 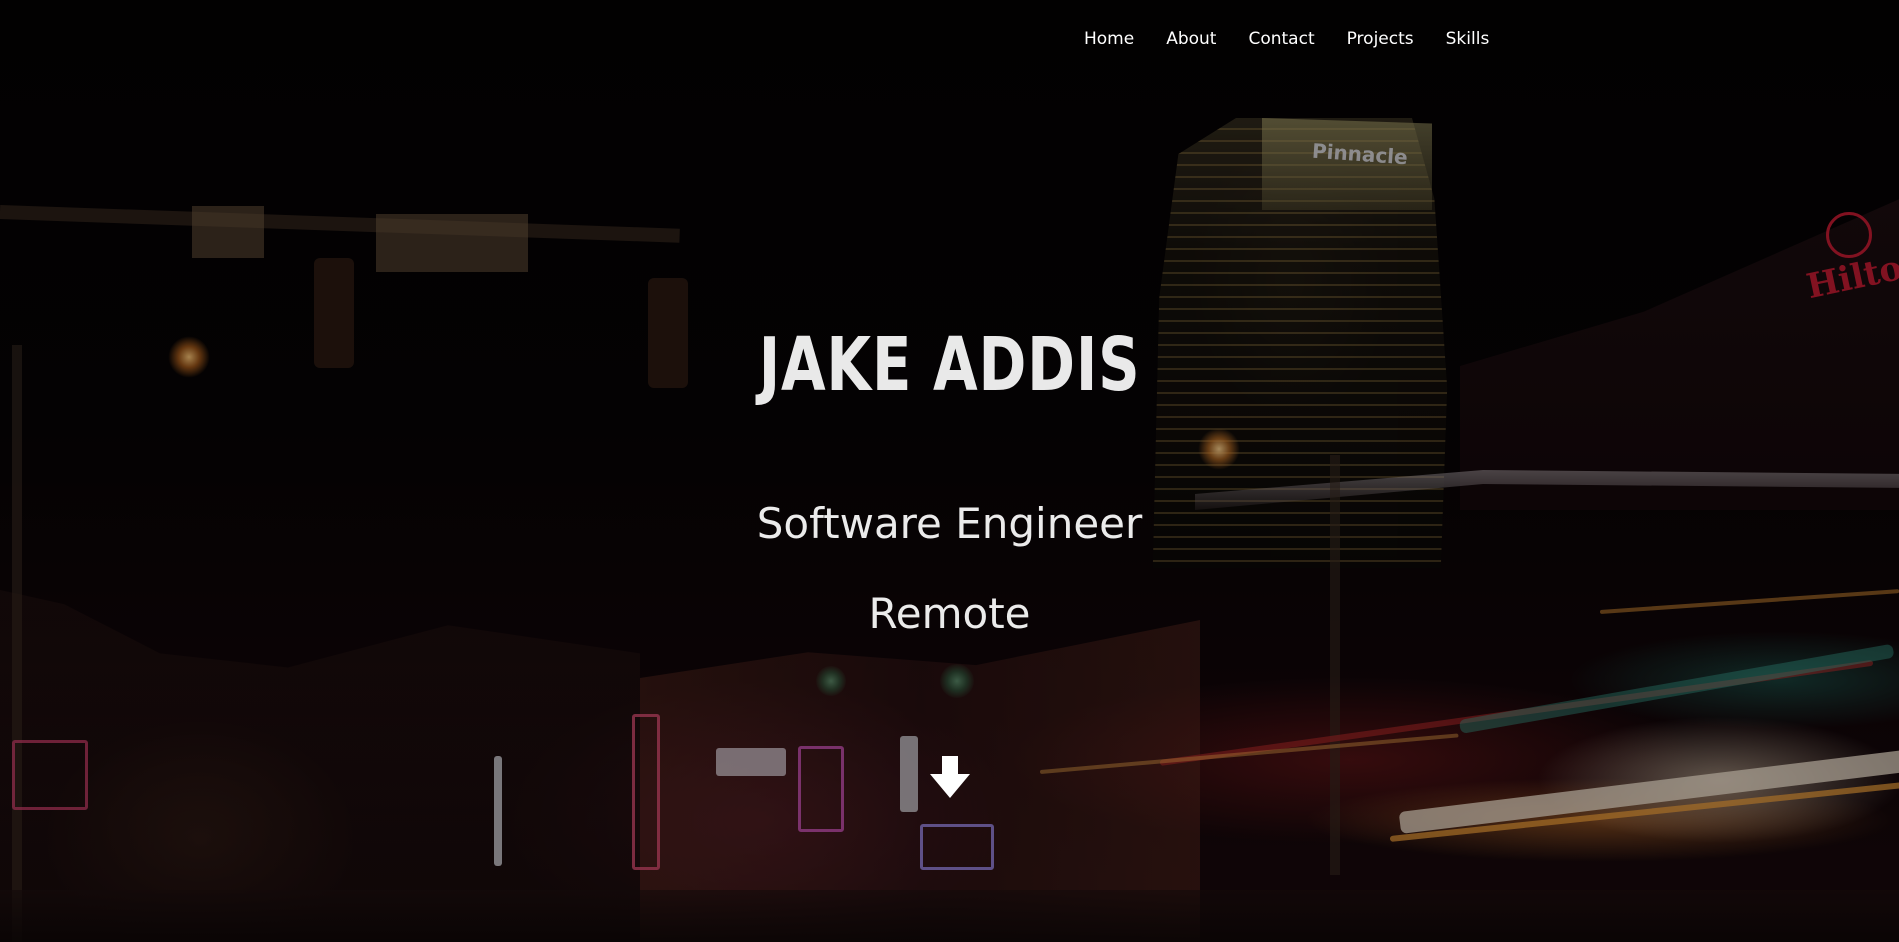 I want to click on hero-name: JAKE ADDIS, so click(x=949, y=365).